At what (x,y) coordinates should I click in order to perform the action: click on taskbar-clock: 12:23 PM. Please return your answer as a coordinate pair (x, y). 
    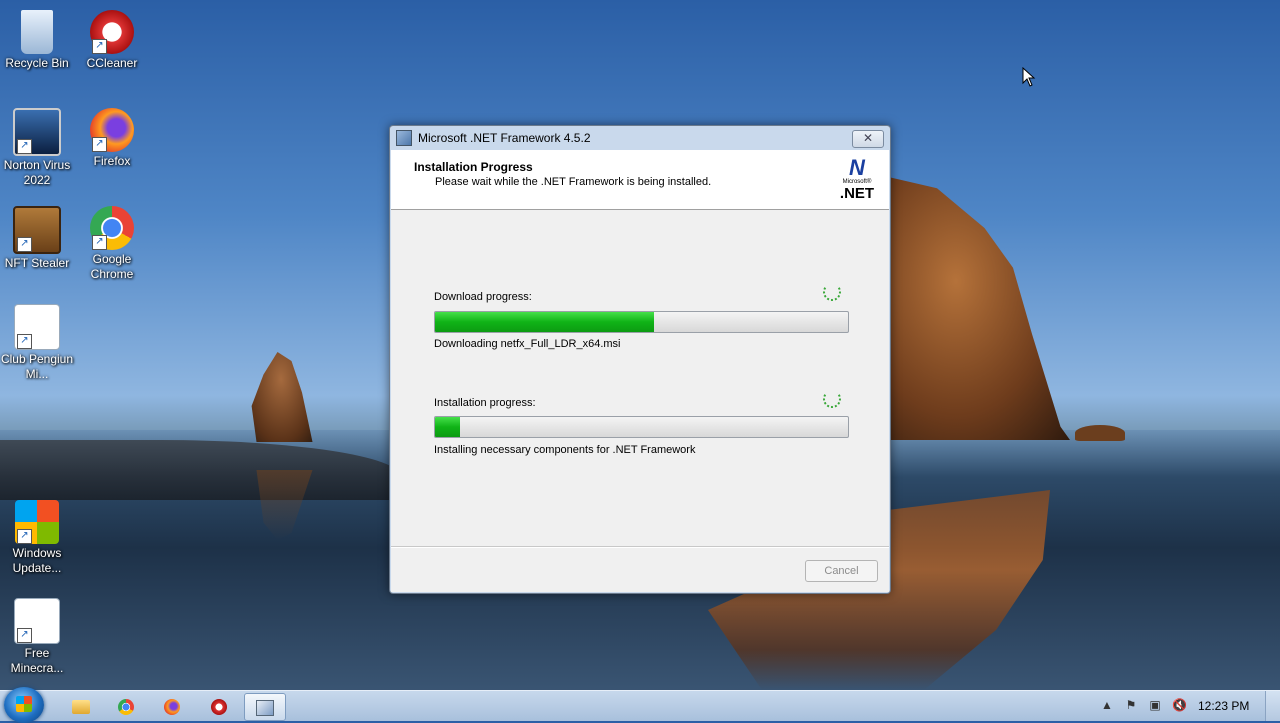
    Looking at the image, I should click on (1223, 706).